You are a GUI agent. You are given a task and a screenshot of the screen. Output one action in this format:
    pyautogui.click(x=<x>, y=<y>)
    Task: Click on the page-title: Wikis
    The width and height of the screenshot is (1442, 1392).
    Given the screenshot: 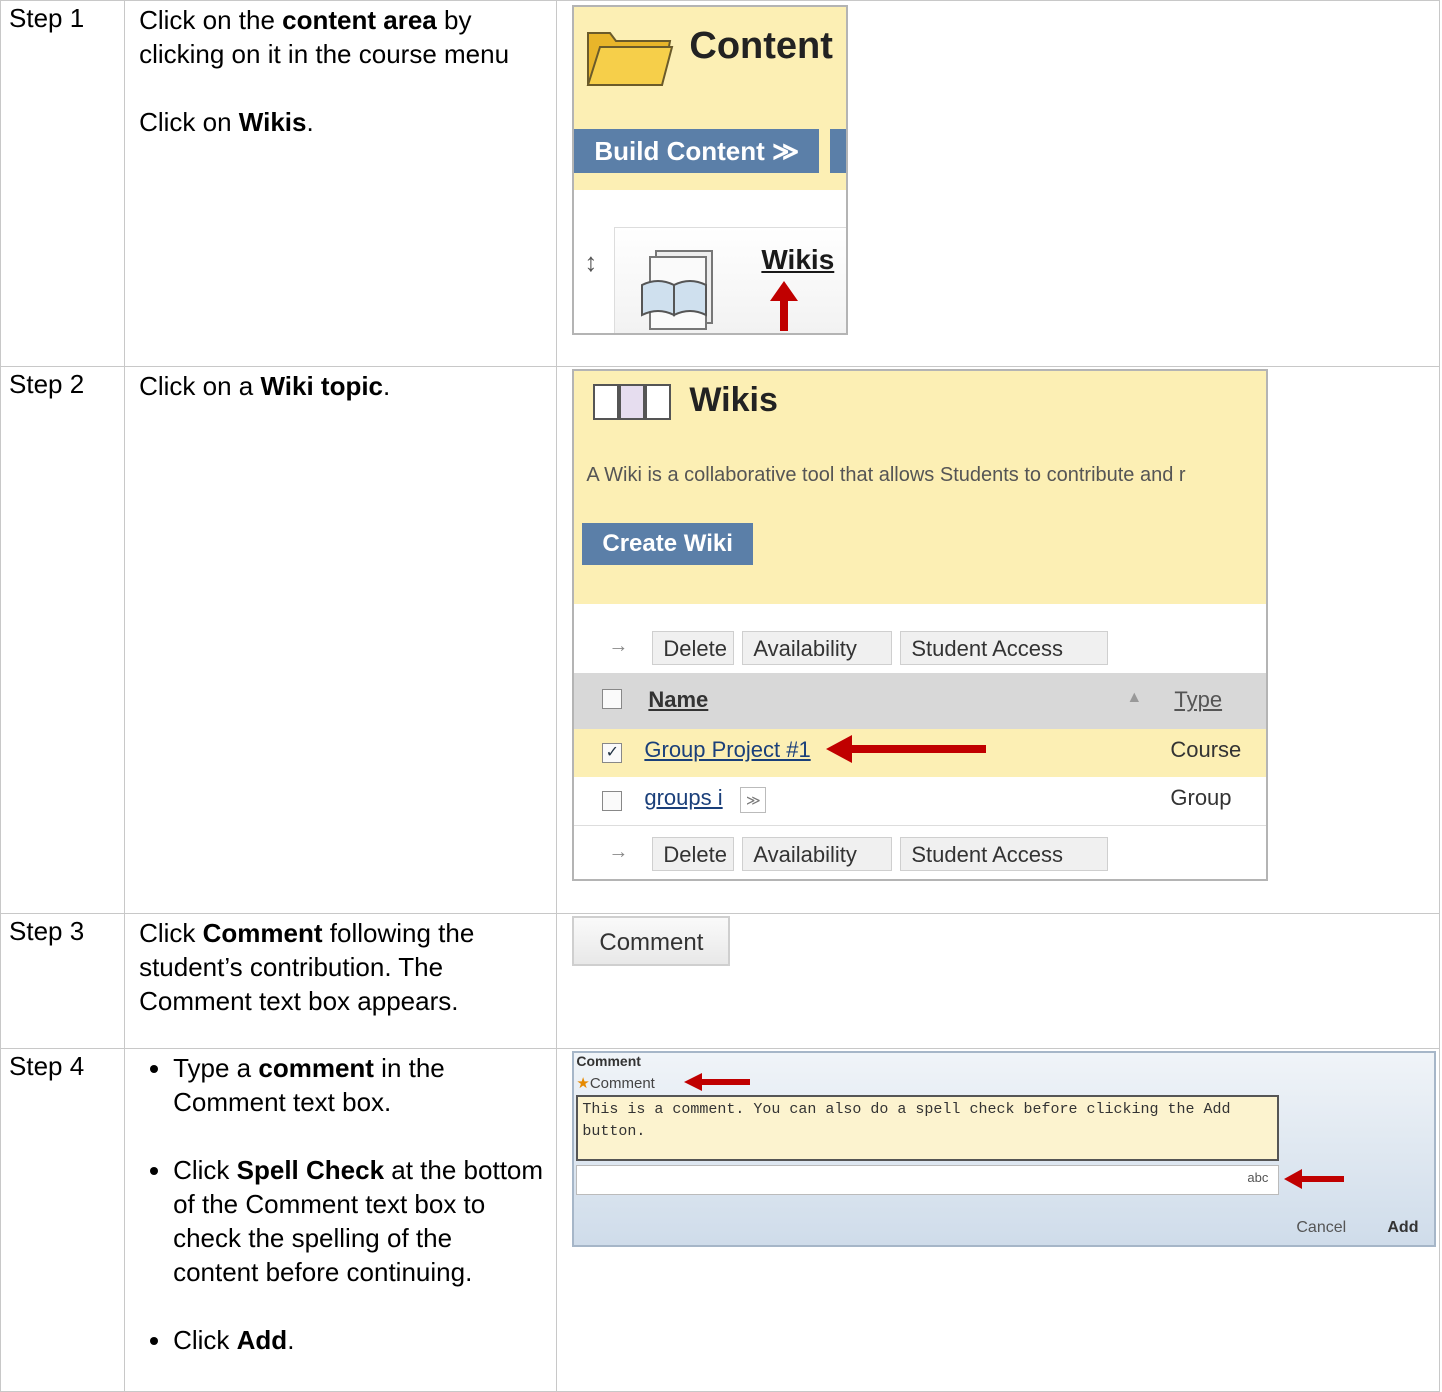 What is the action you would take?
    pyautogui.click(x=733, y=400)
    